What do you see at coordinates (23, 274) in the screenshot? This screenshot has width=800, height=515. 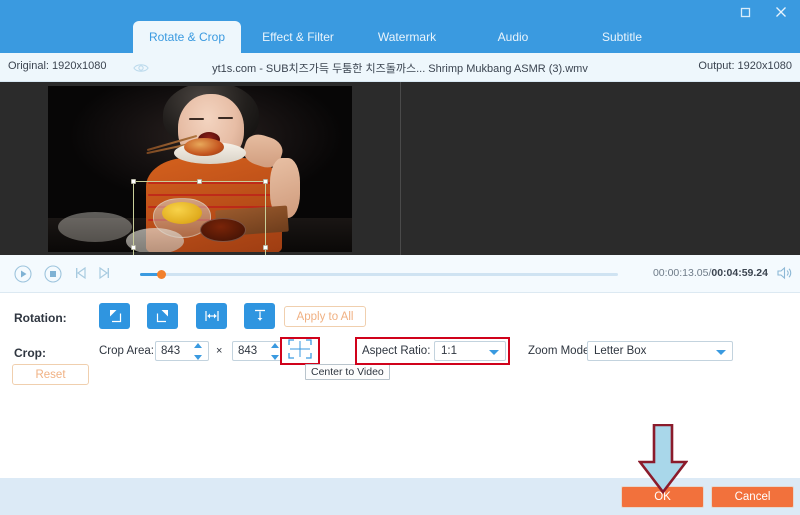 I see `play-icon` at bounding box center [23, 274].